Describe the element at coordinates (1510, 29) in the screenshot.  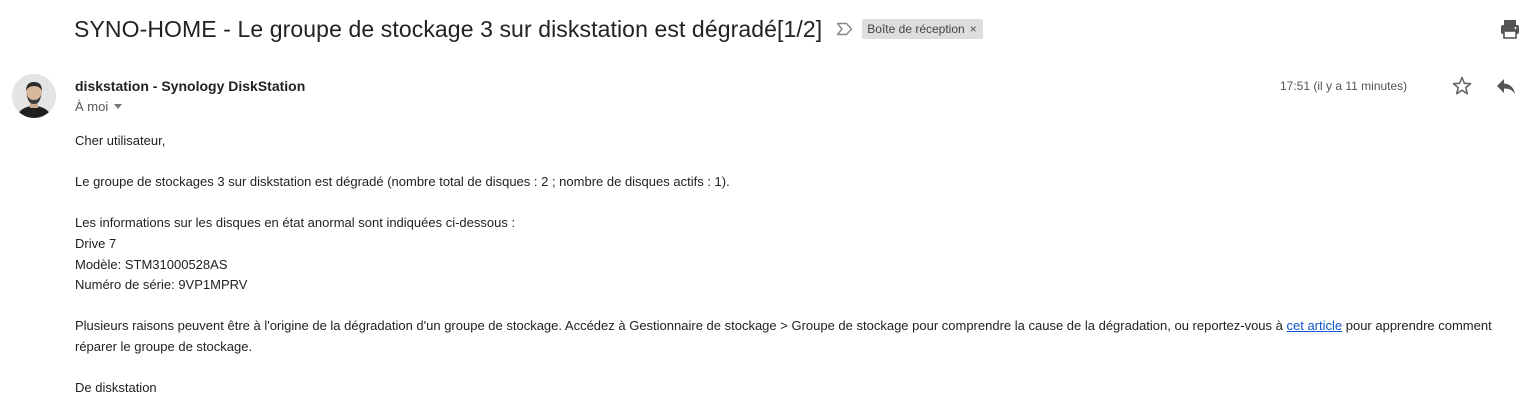
I see `print-icon` at that location.